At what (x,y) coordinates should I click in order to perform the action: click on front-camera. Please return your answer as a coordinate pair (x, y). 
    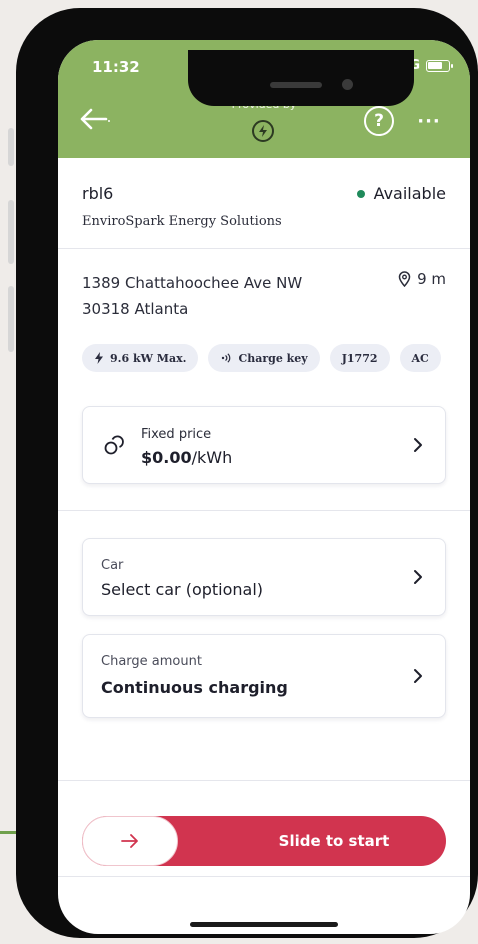
    Looking at the image, I should click on (347, 84).